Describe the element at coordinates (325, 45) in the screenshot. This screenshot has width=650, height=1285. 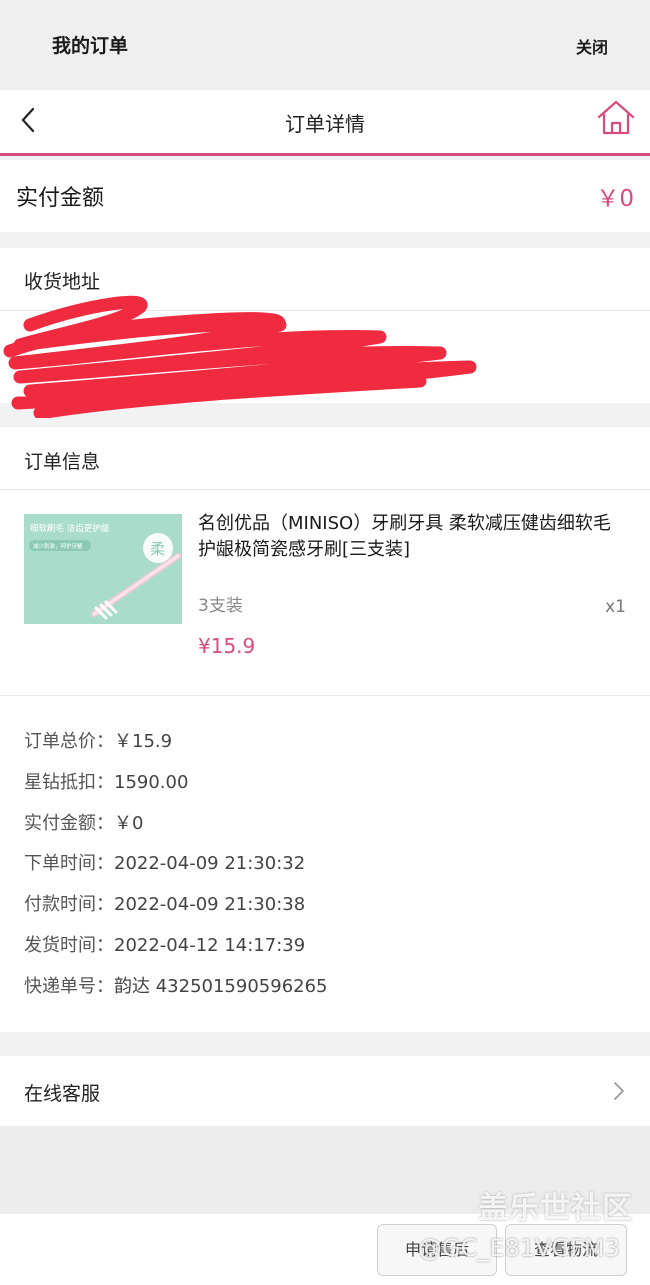
I see `mini-program-header: 我的订单 关闭` at that location.